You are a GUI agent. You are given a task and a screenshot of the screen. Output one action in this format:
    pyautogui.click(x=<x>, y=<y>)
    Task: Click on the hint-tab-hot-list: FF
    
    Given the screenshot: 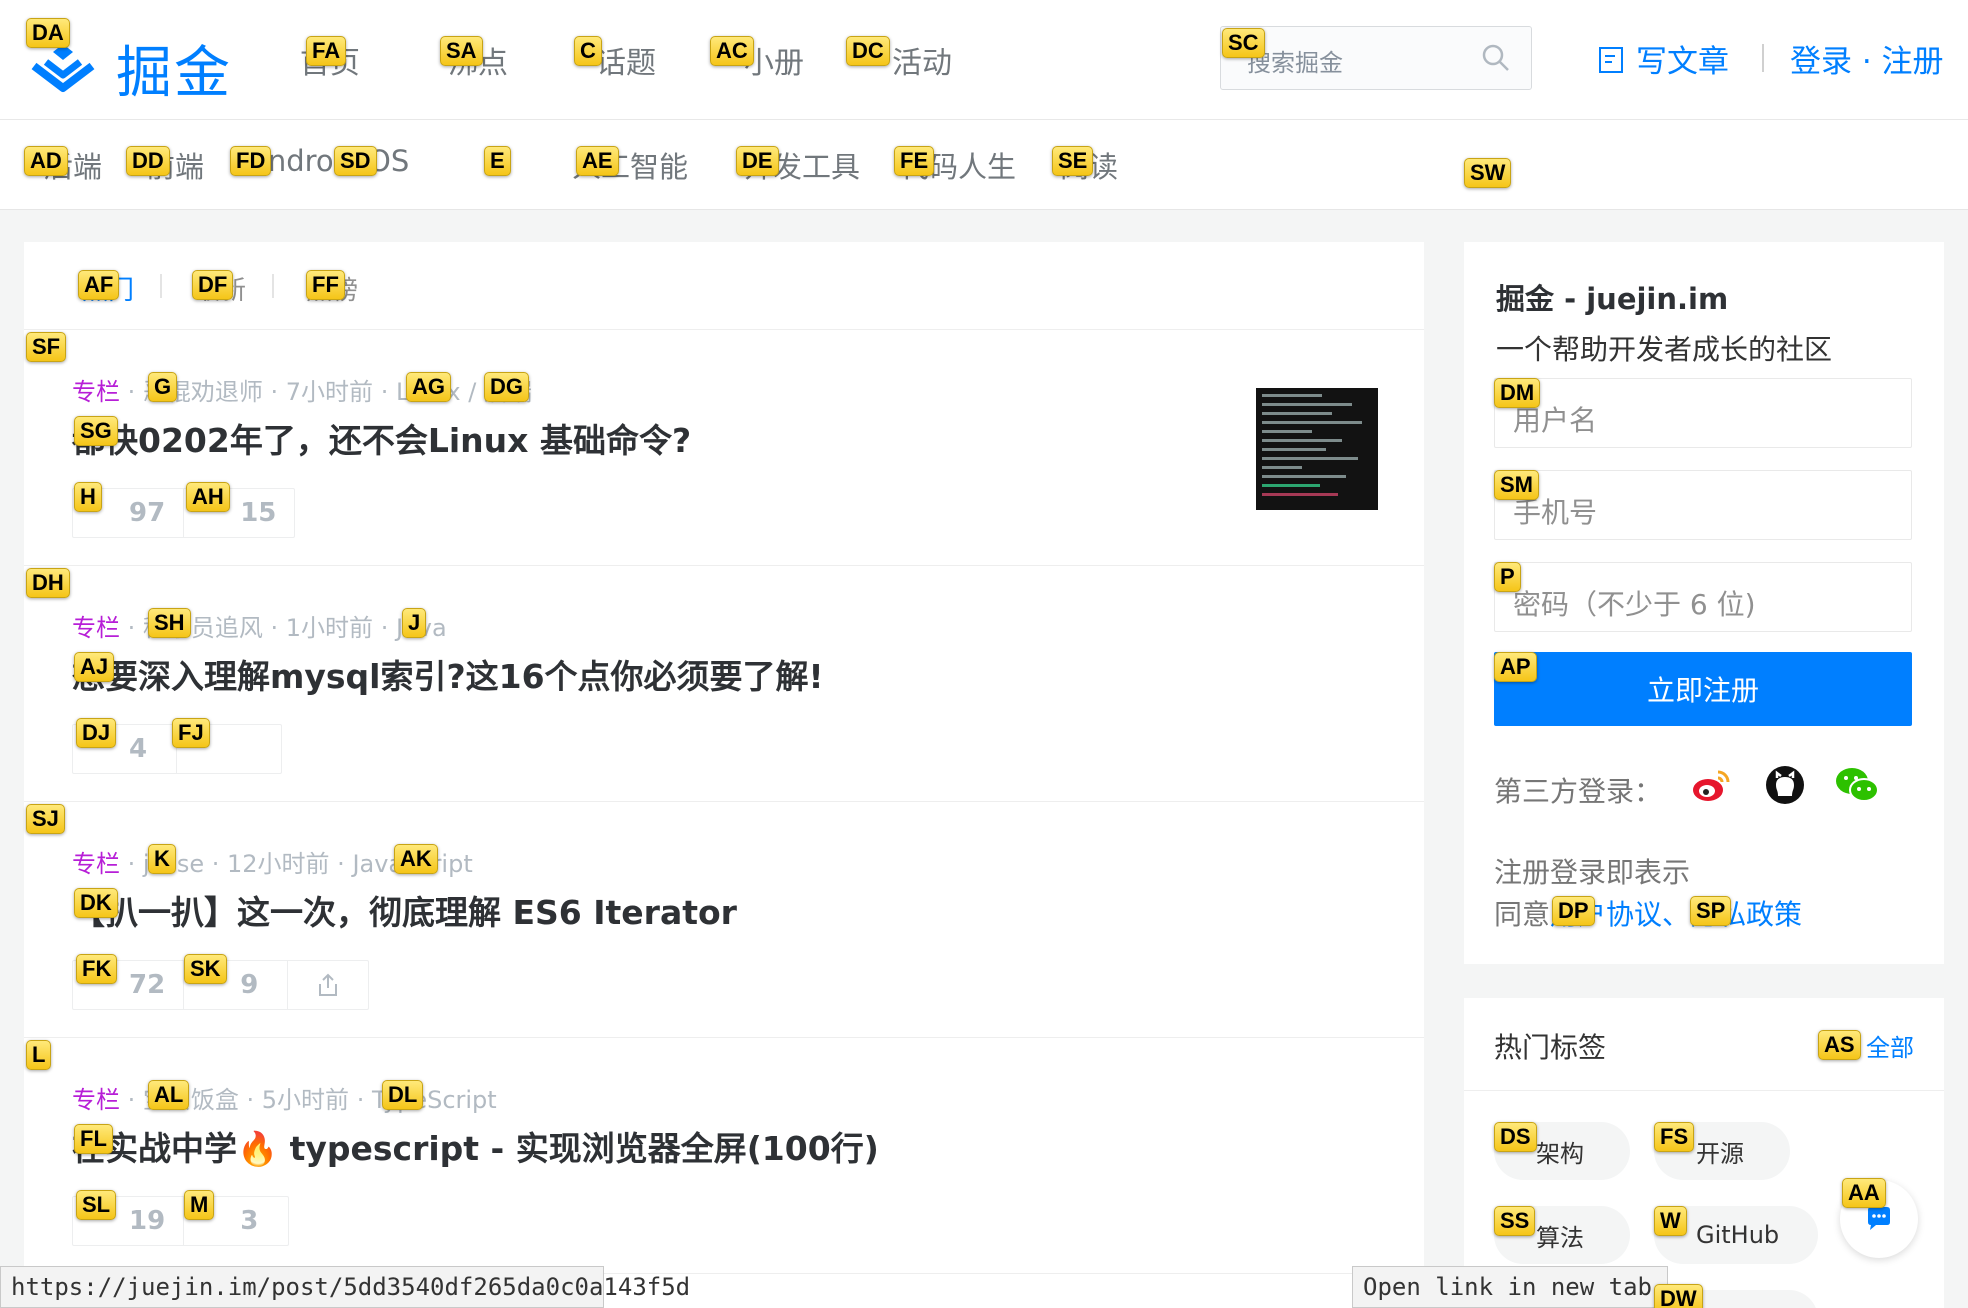 What is the action you would take?
    pyautogui.click(x=325, y=285)
    